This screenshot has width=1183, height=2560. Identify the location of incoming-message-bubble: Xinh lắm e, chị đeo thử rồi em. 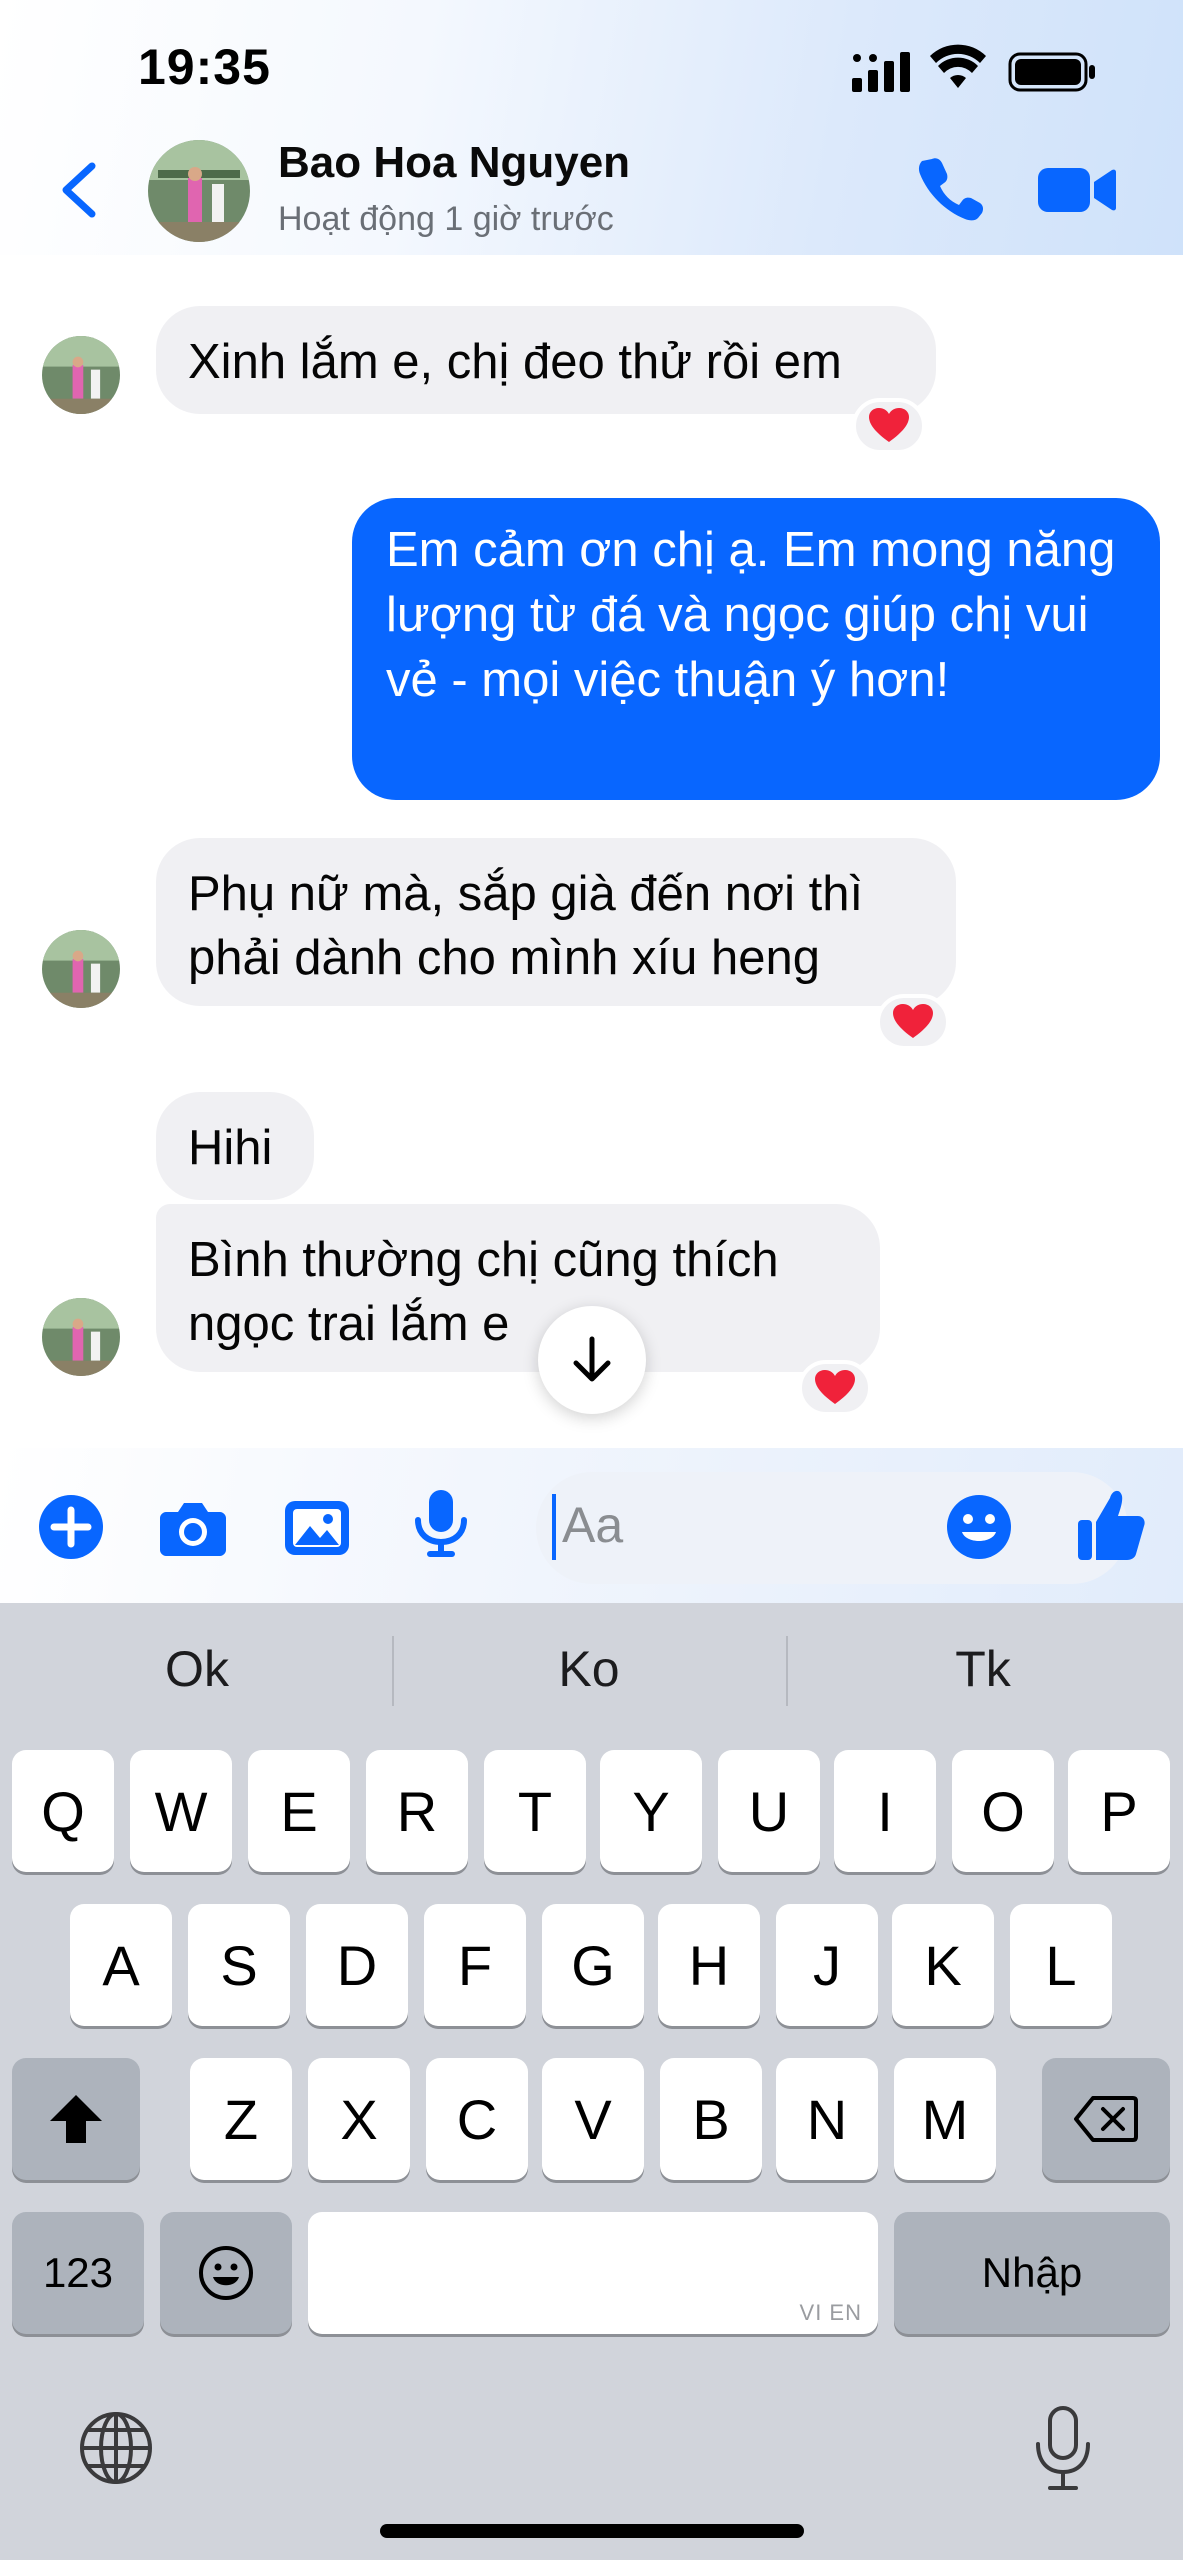
(546, 360).